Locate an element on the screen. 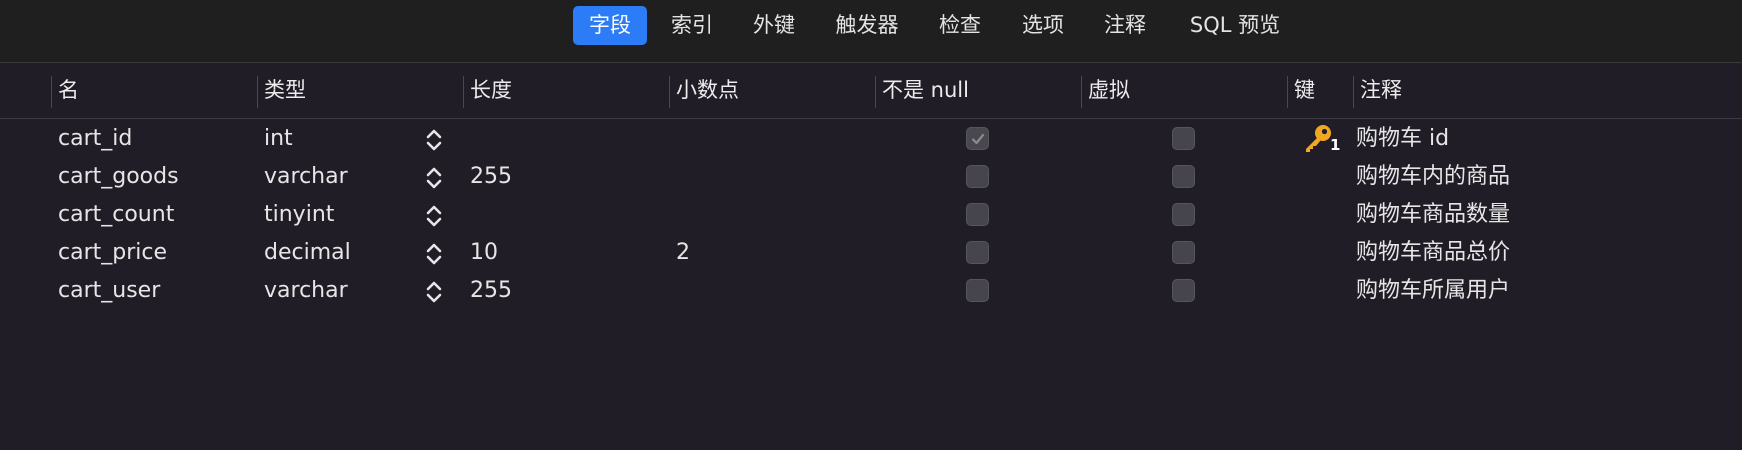 The width and height of the screenshot is (1742, 450). field-decimals-cell: 2 is located at coordinates (683, 253).